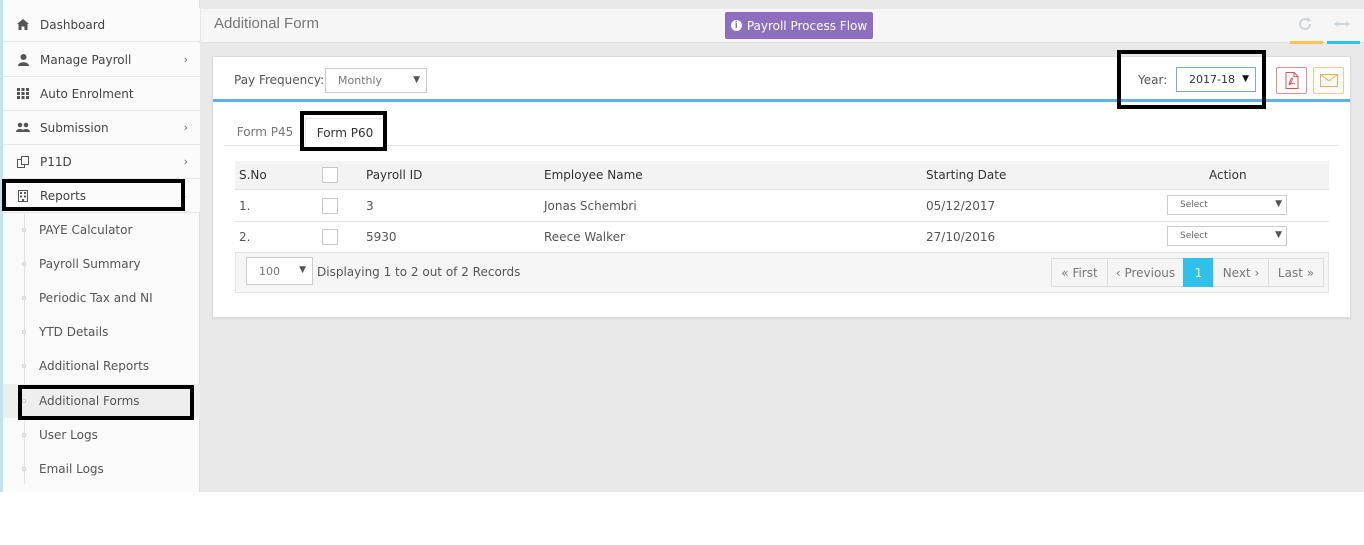  I want to click on sidebar-item-p11d: P11D ›, so click(101, 162).